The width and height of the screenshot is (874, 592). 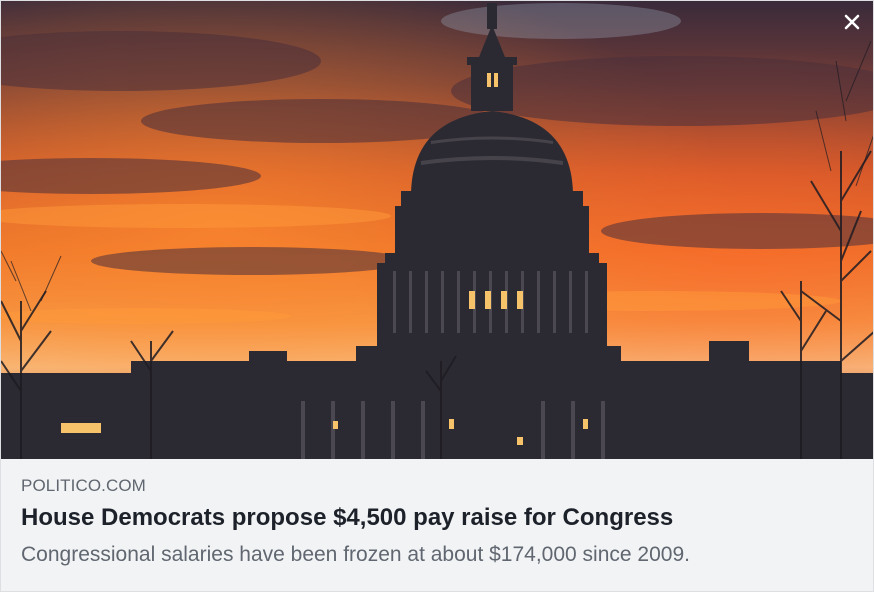 I want to click on close-icon, so click(x=852, y=22).